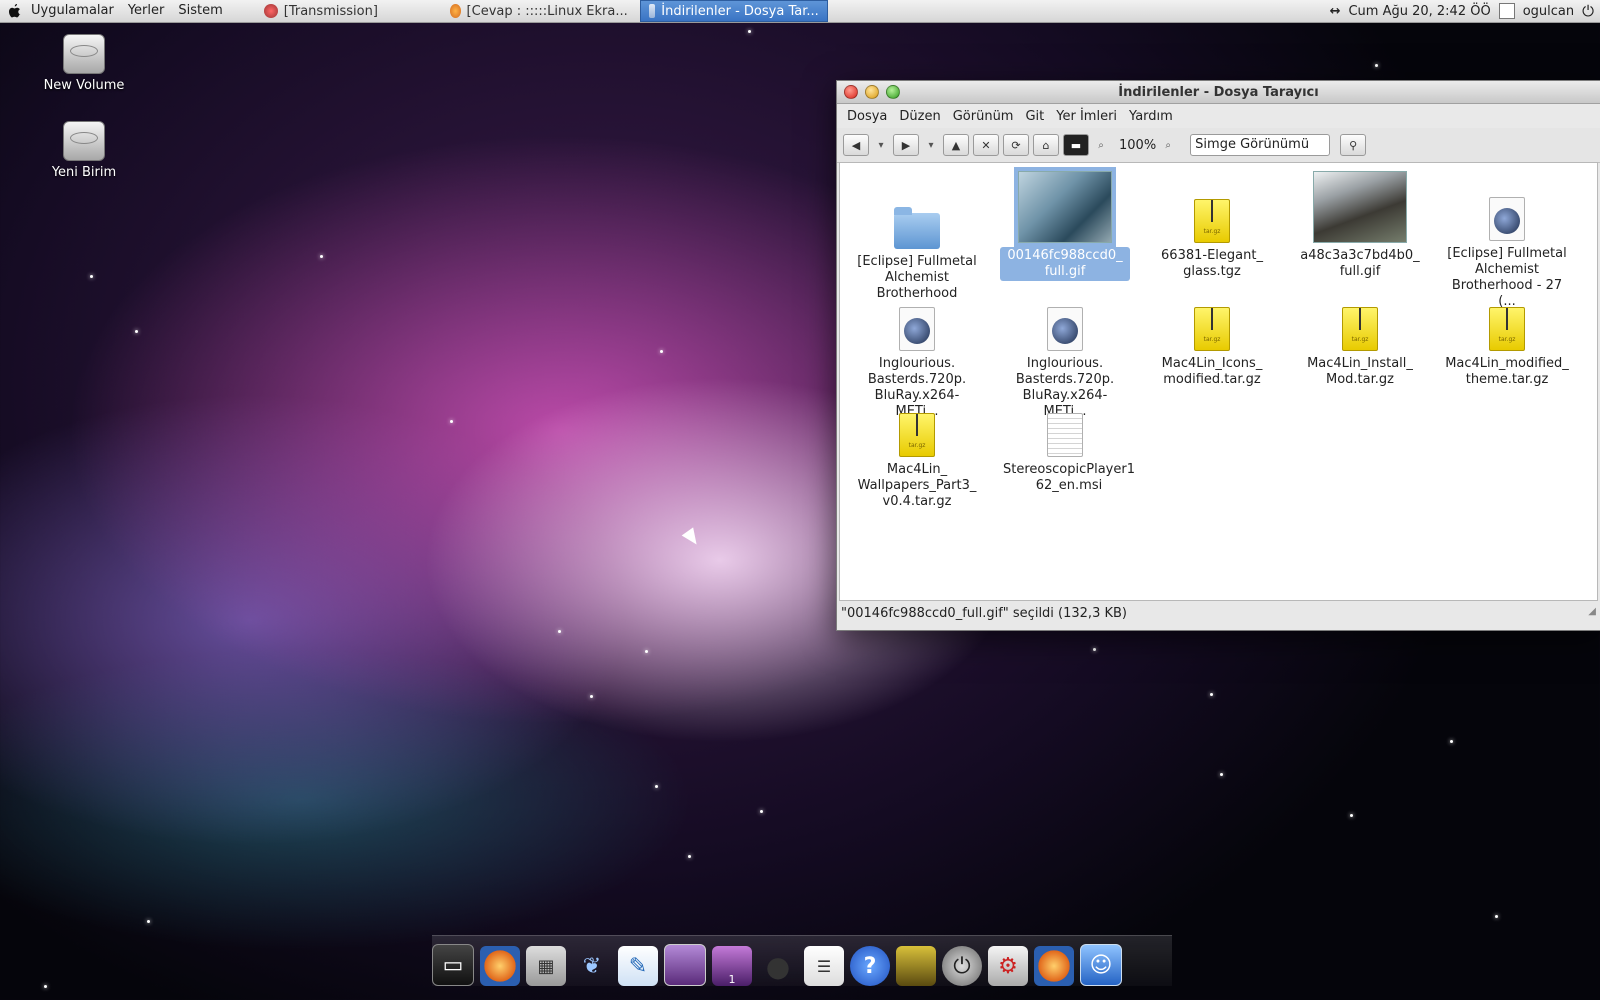 The height and width of the screenshot is (1000, 1600). I want to click on reload-button: ⟳, so click(1016, 145).